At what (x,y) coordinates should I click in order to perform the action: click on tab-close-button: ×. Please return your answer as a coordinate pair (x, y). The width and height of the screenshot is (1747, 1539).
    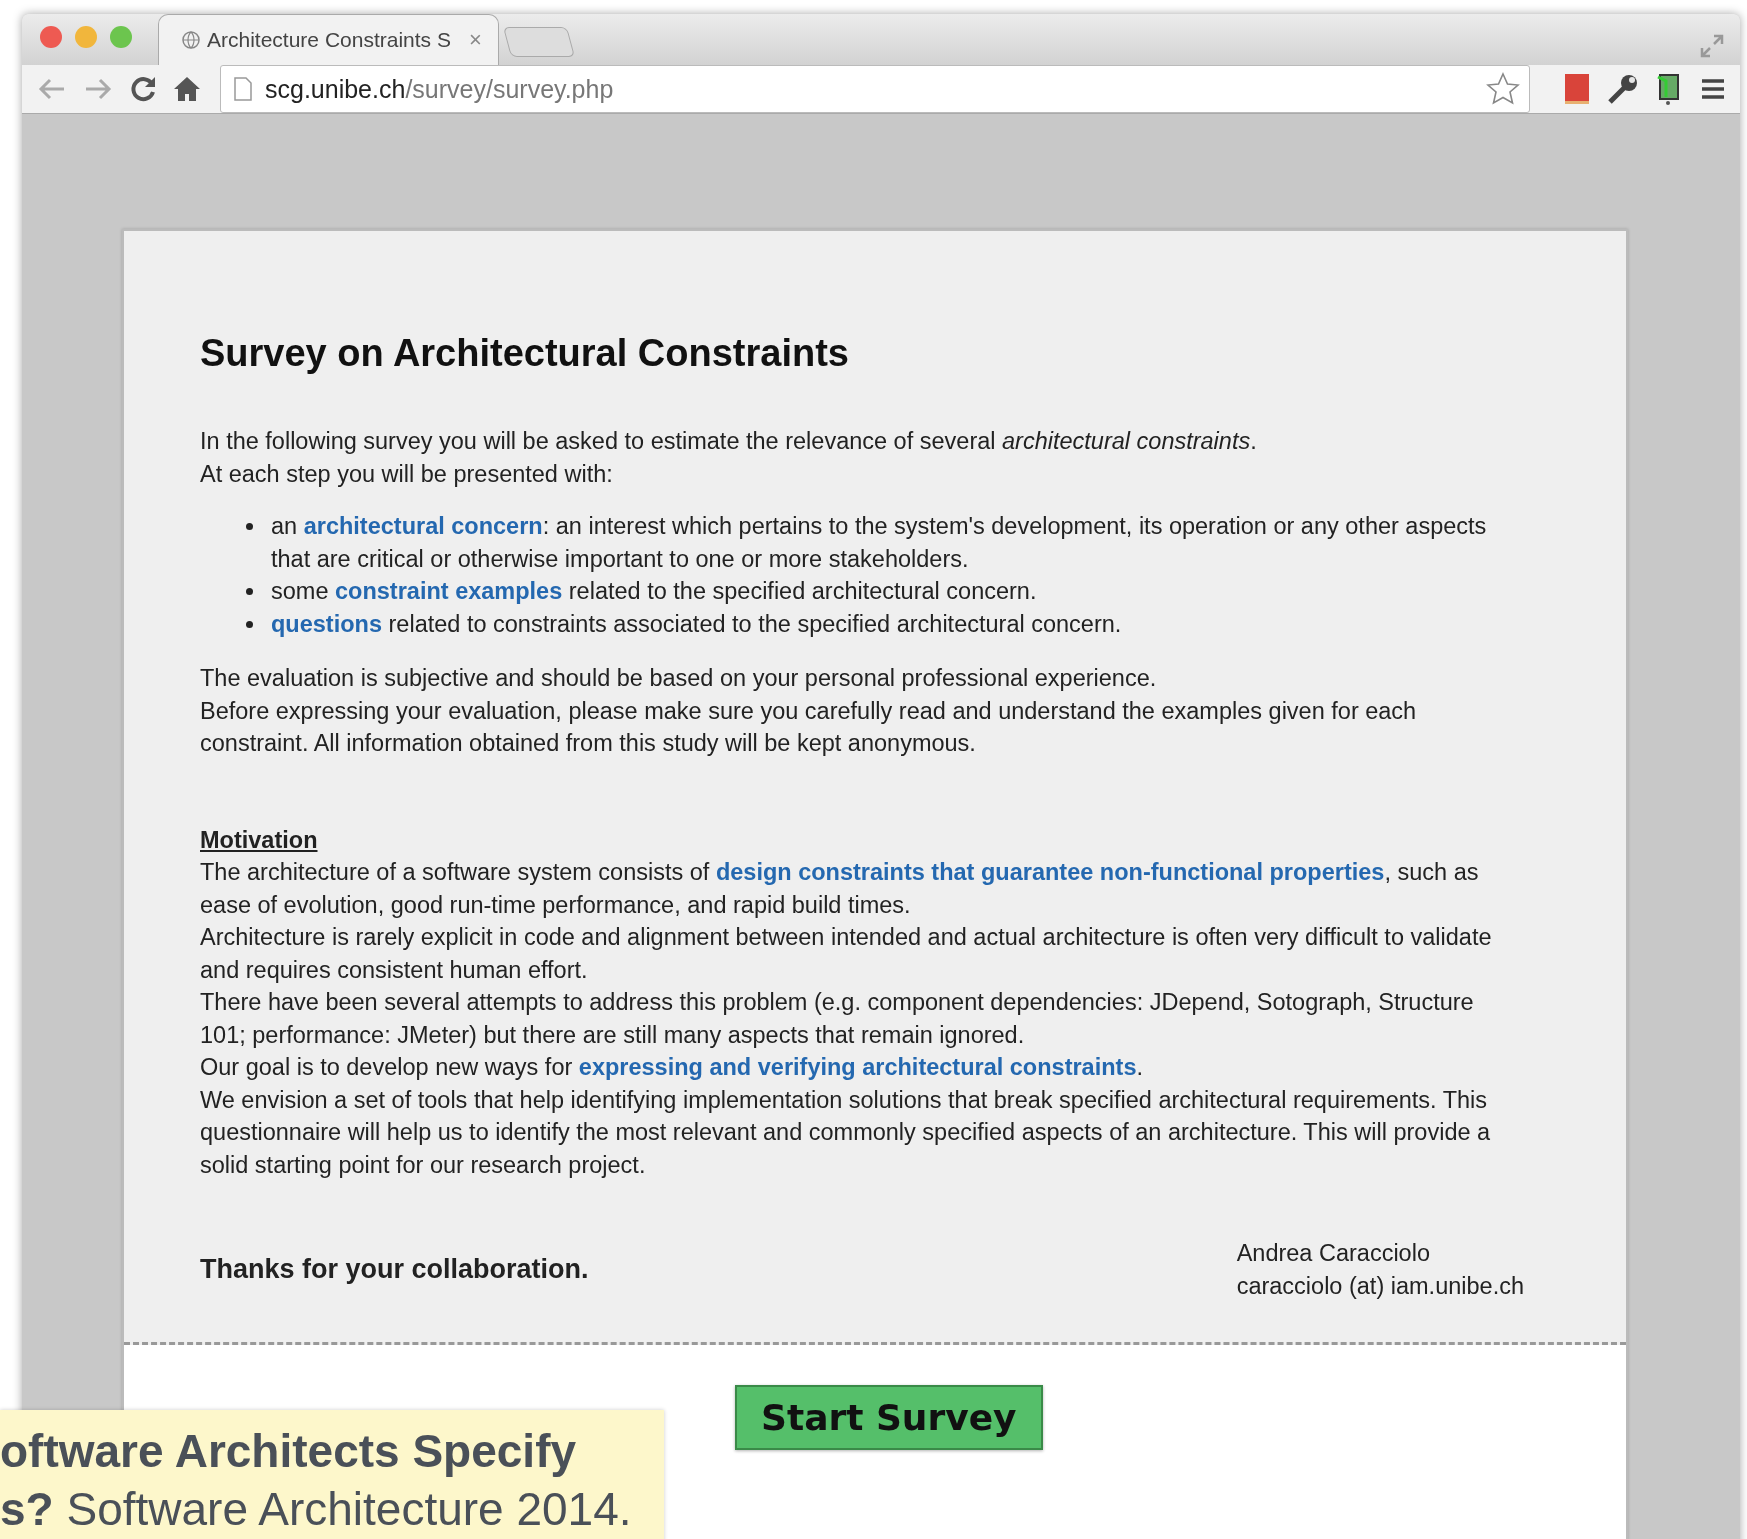
    Looking at the image, I should click on (475, 40).